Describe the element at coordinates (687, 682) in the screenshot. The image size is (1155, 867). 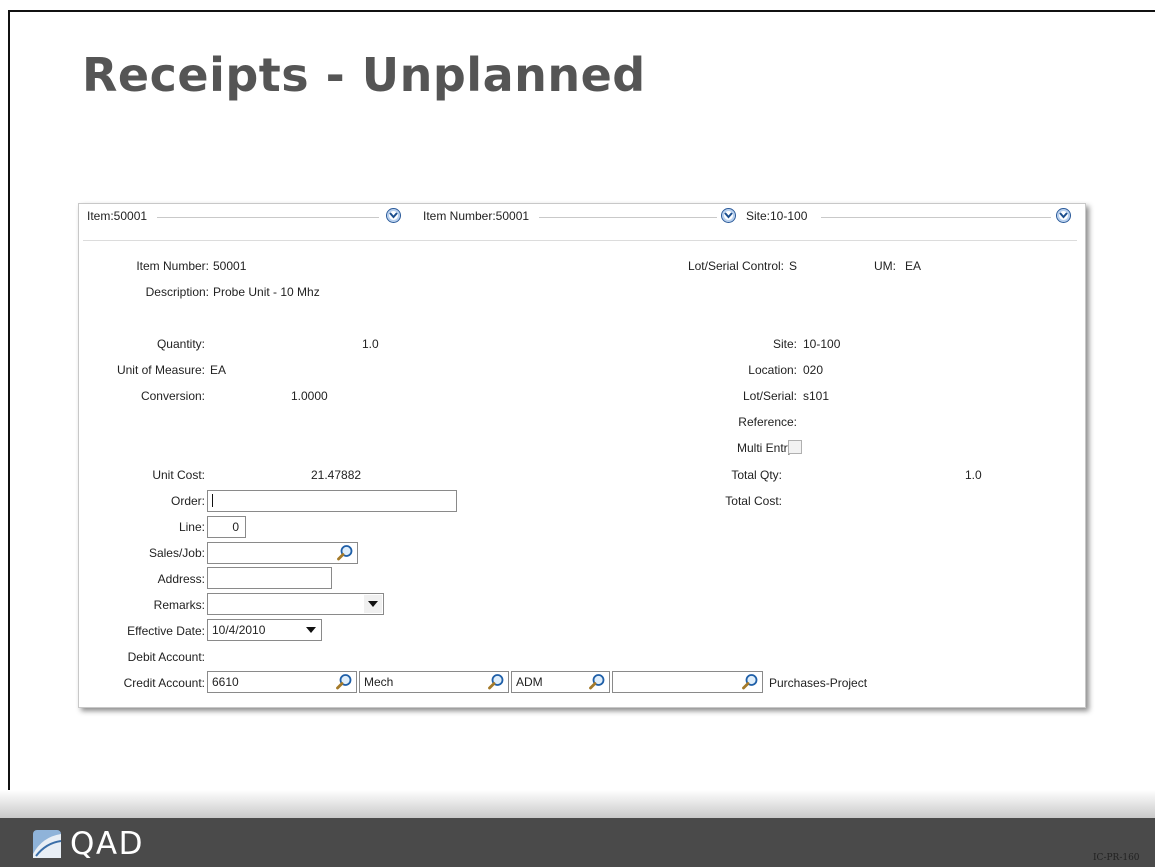
I see `credit-project-field` at that location.